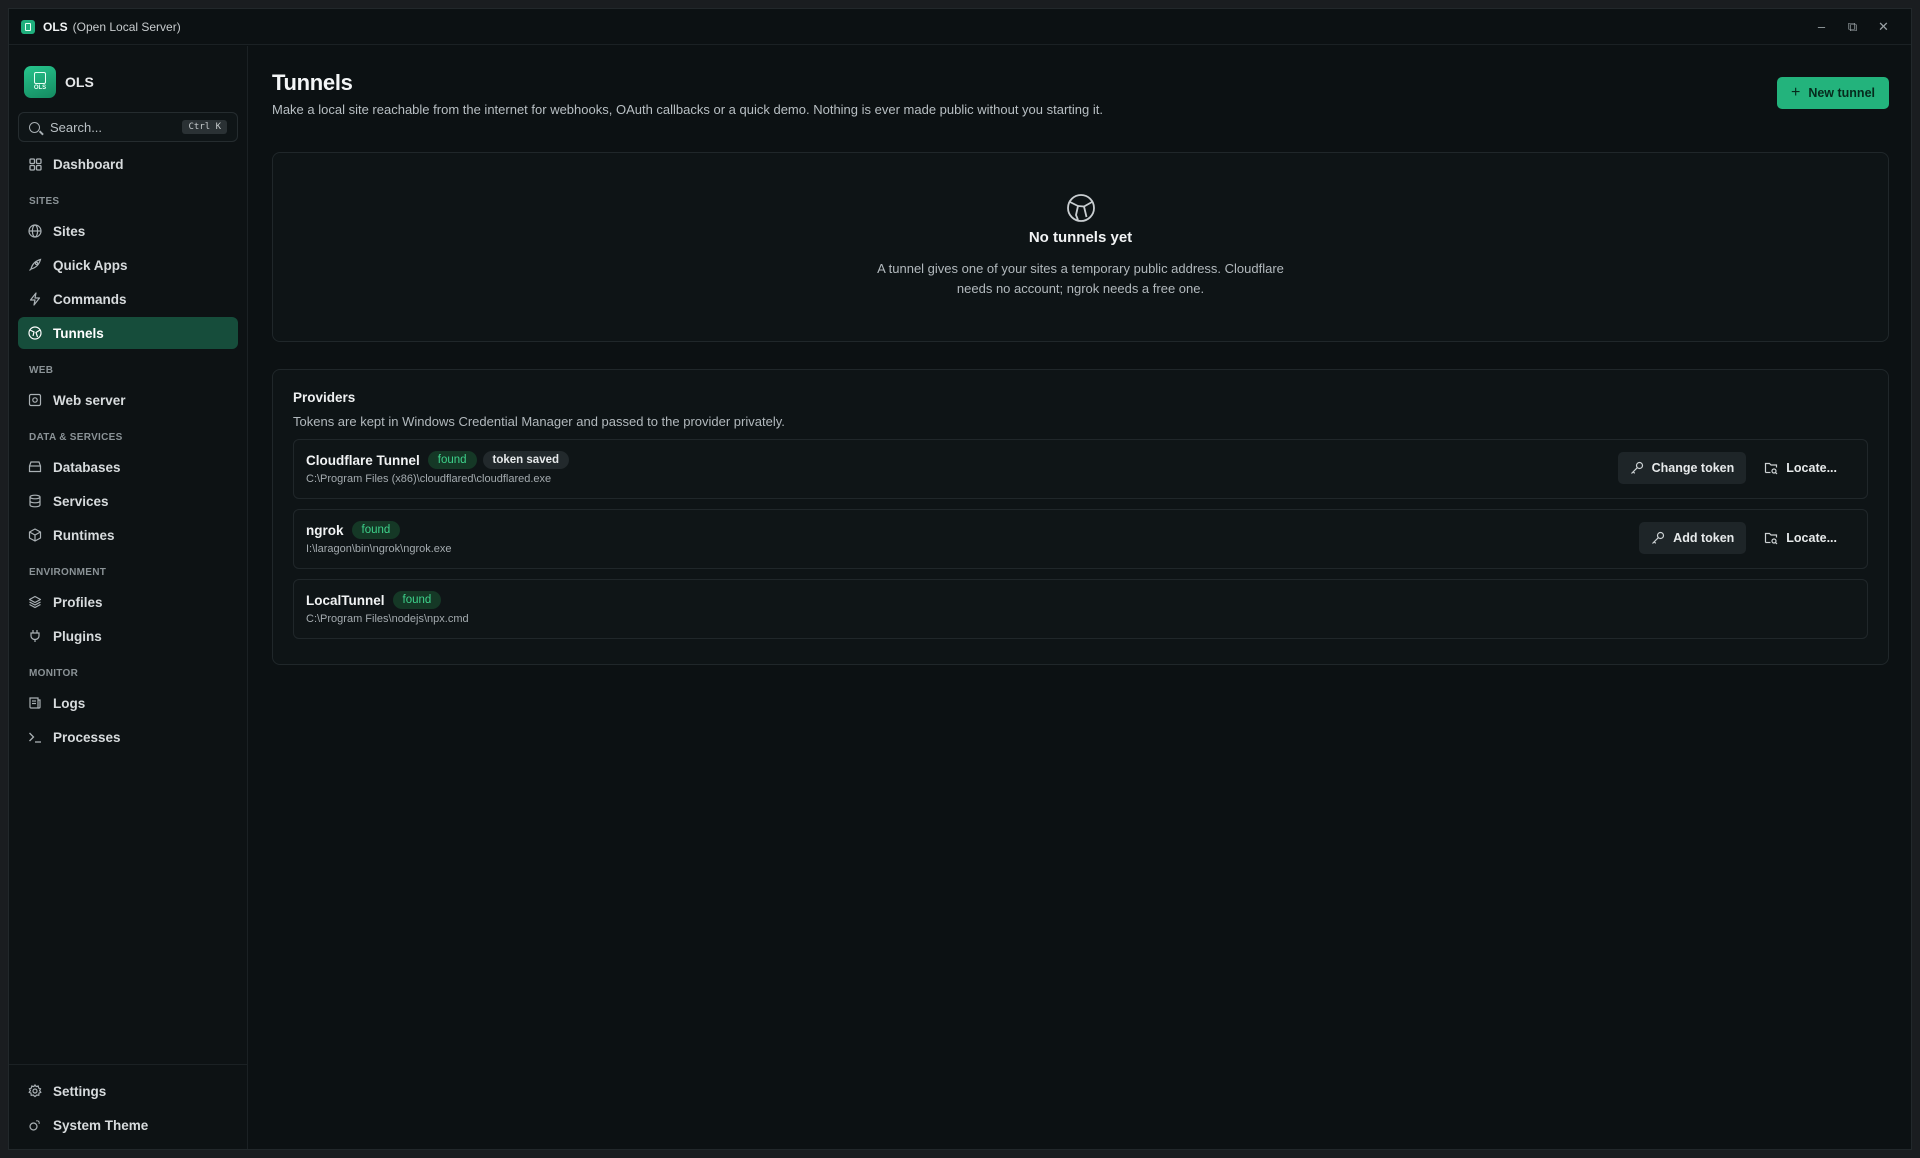 This screenshot has height=1158, width=1920. Describe the element at coordinates (128, 501) in the screenshot. I see `sidebar-item-services: Services` at that location.